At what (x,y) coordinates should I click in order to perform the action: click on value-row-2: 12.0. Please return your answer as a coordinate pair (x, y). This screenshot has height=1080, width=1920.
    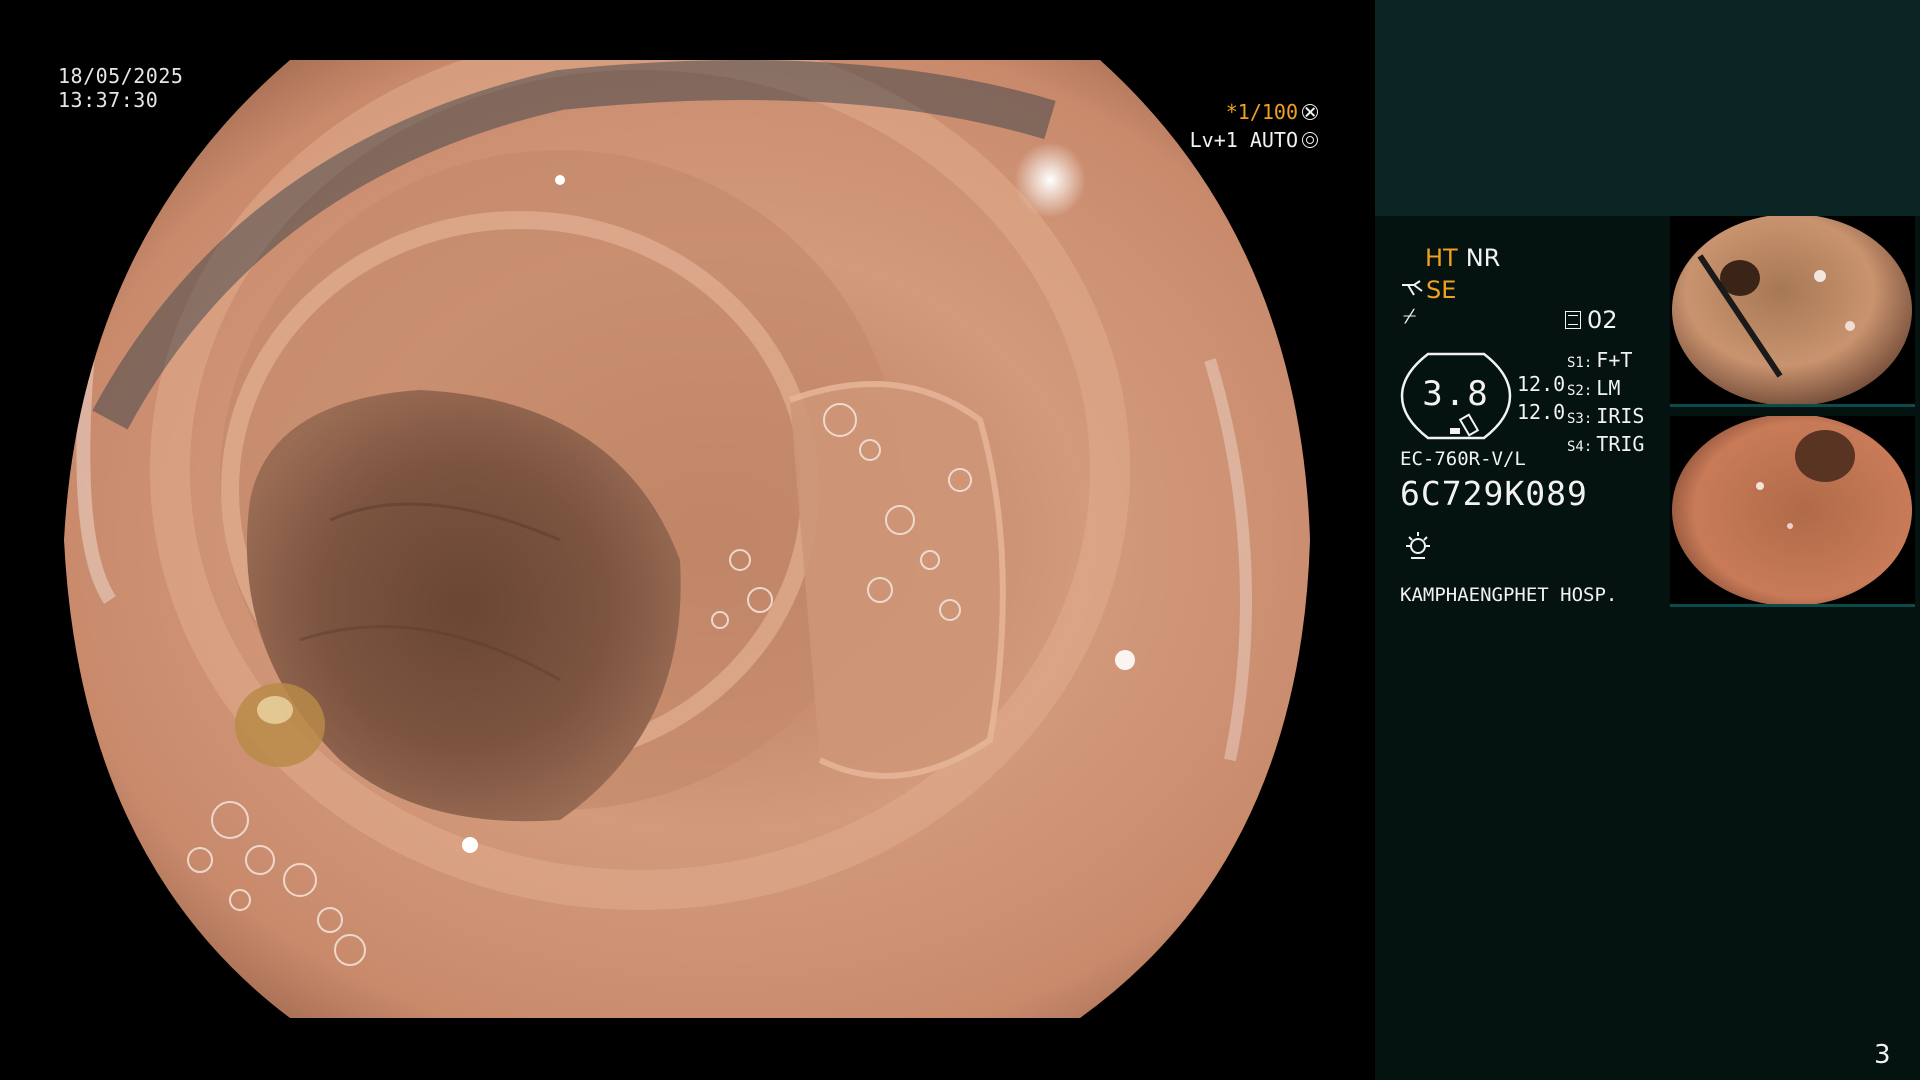
    Looking at the image, I should click on (1541, 412).